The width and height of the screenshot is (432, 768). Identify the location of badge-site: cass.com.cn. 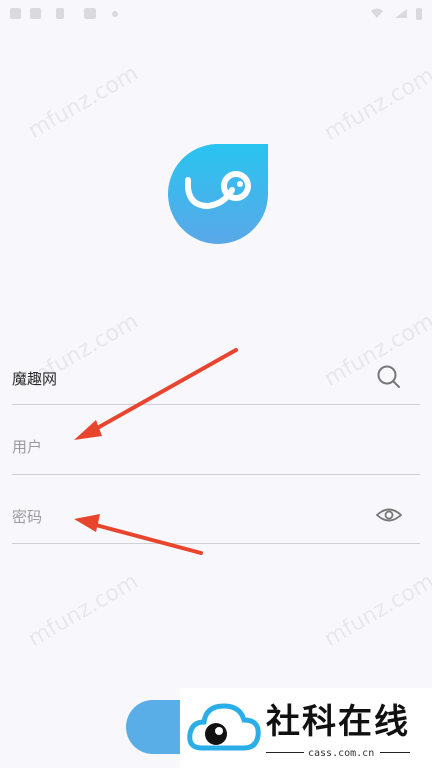
(341, 753).